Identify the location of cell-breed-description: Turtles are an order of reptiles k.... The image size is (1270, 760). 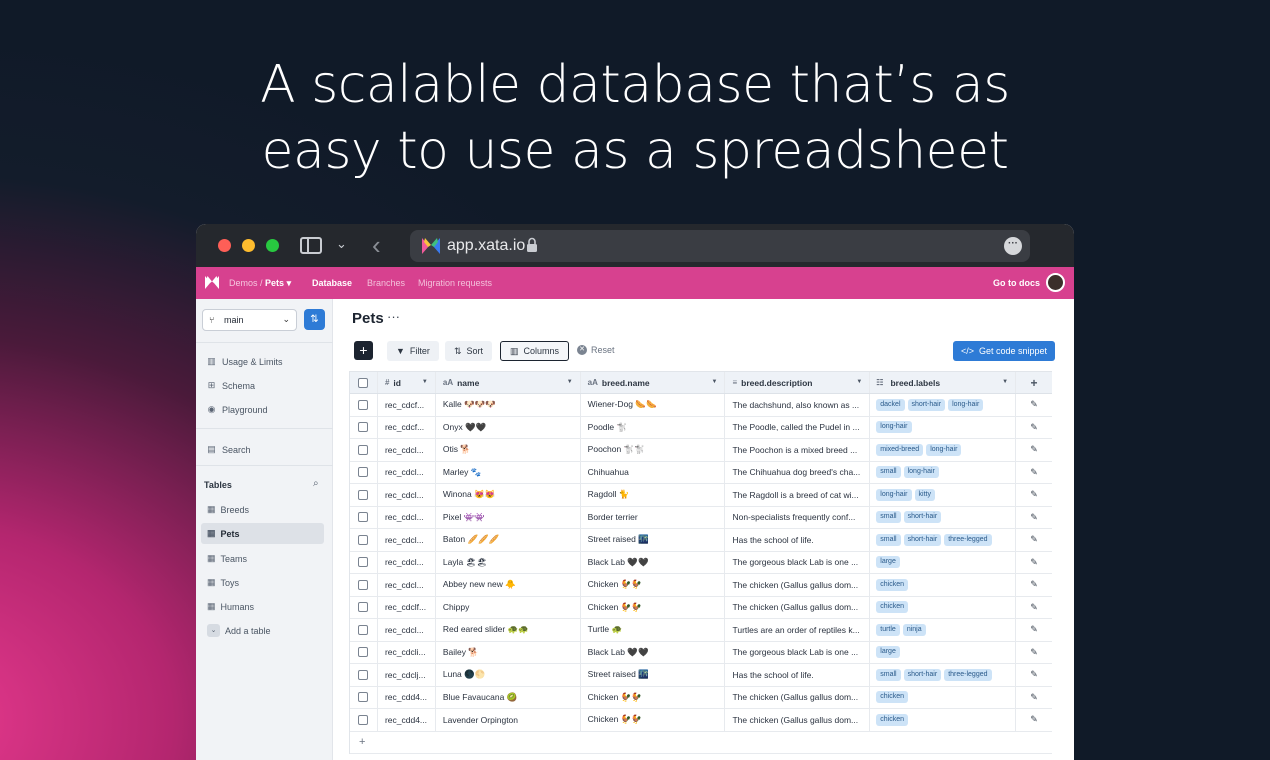
(798, 630).